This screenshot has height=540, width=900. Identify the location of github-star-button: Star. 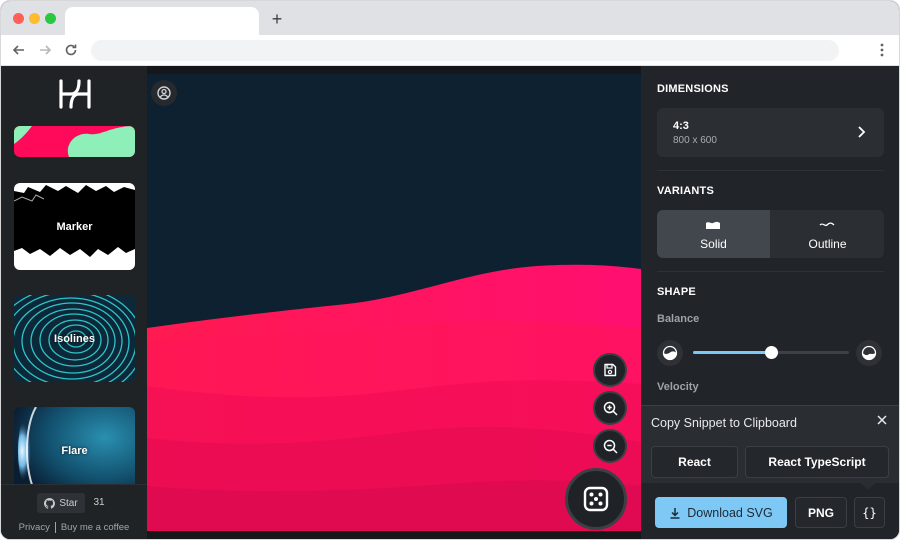
(61, 503).